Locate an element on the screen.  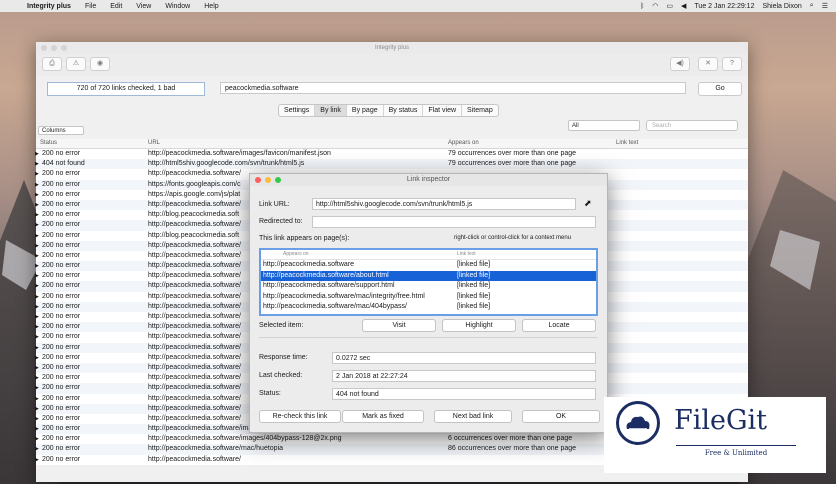
recheck-link-button: Re-check this link is located at coordinates (300, 416).